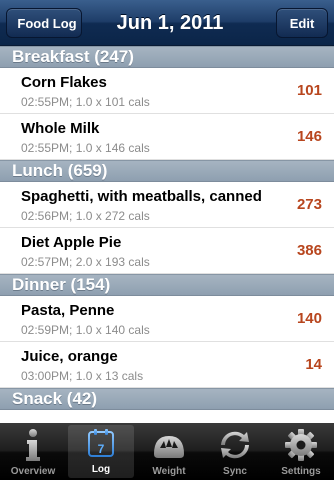 The image size is (334, 480). I want to click on food-detail: 02:59PM; 1.0 x 140 cals, so click(85, 330).